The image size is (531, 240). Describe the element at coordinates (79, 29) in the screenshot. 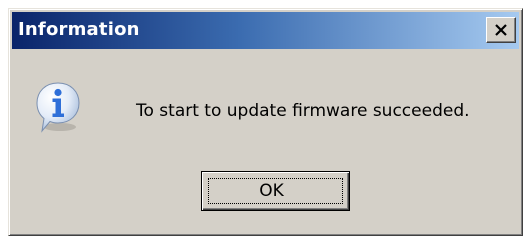

I see `dialog-title: Information` at that location.